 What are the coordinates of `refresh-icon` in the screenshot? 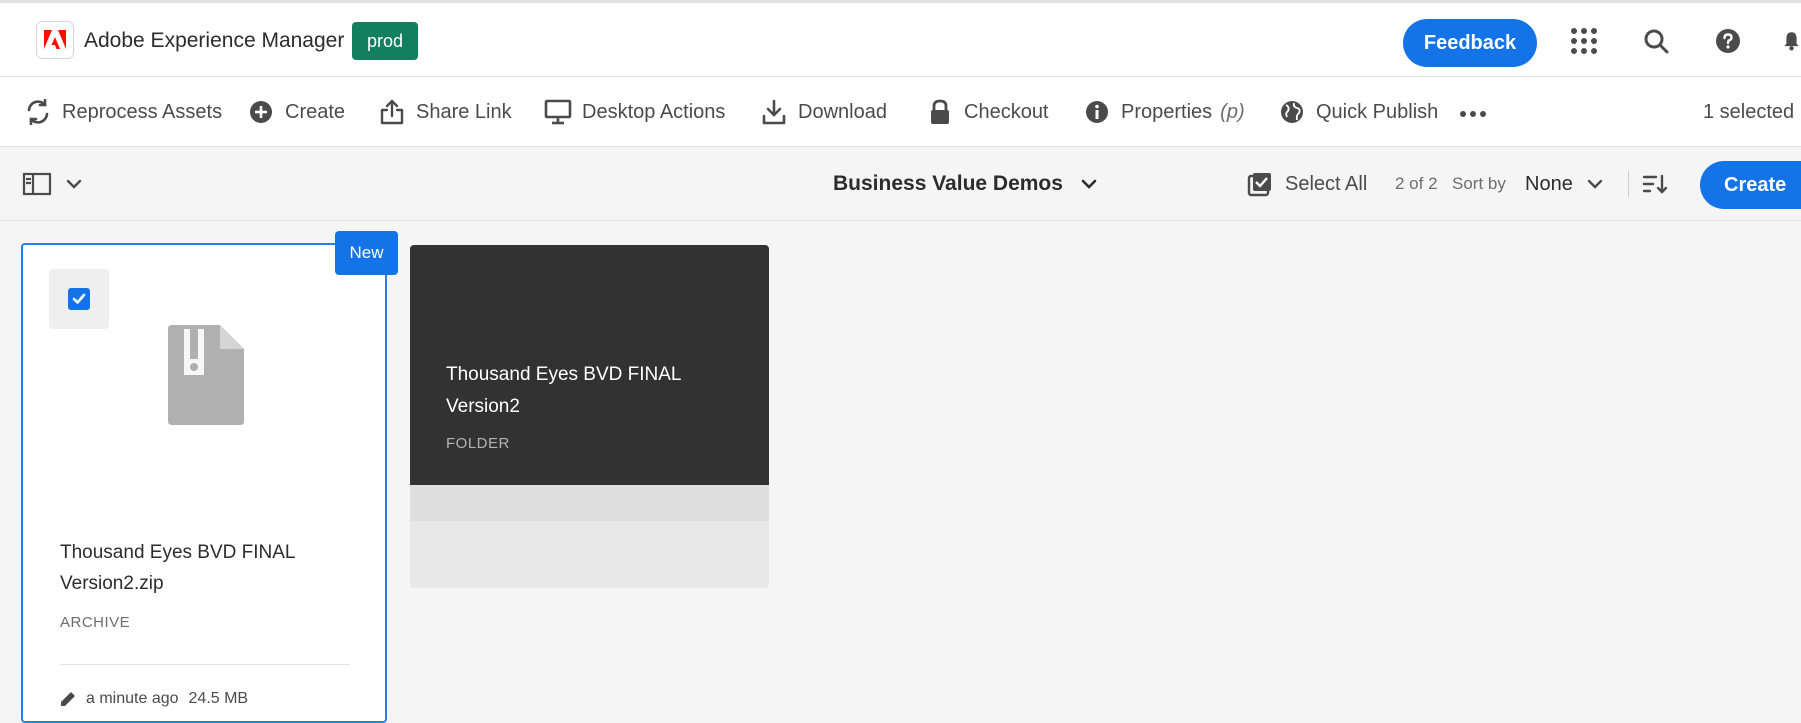 It's located at (38, 112).